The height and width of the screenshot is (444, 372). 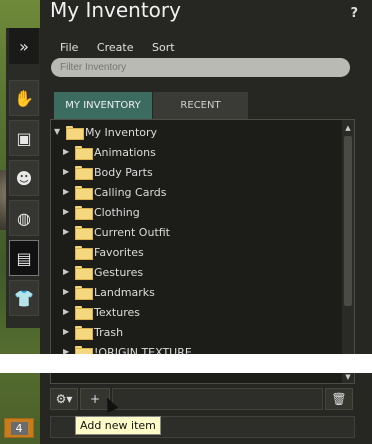 What do you see at coordinates (67, 252) in the screenshot?
I see `blank-triangle-icon` at bounding box center [67, 252].